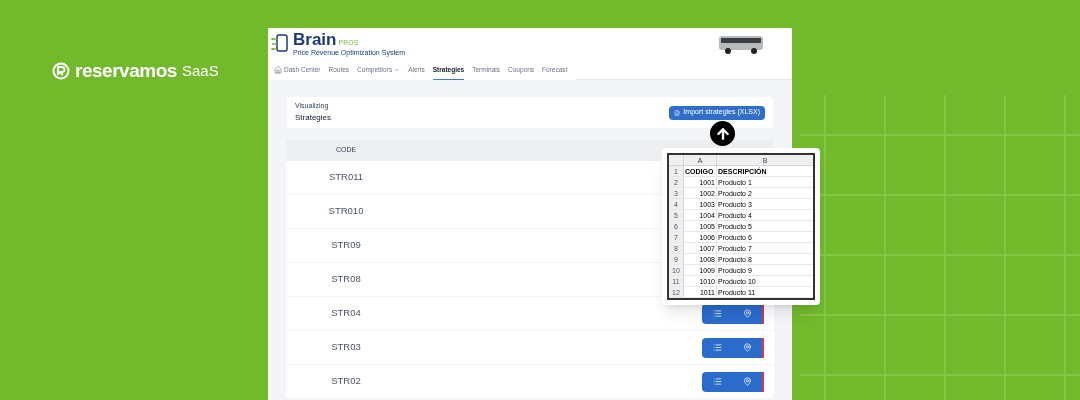  What do you see at coordinates (677, 112) in the screenshot?
I see `file-icon` at bounding box center [677, 112].